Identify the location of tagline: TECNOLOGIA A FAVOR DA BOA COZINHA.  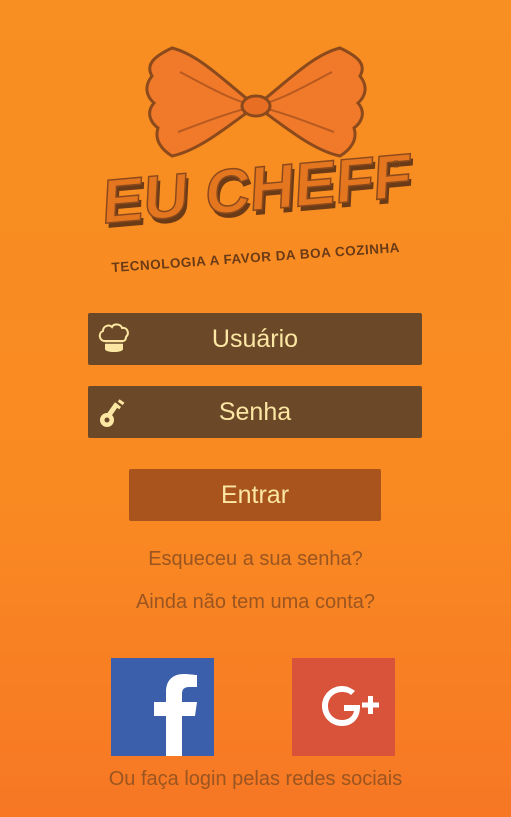
(255, 257).